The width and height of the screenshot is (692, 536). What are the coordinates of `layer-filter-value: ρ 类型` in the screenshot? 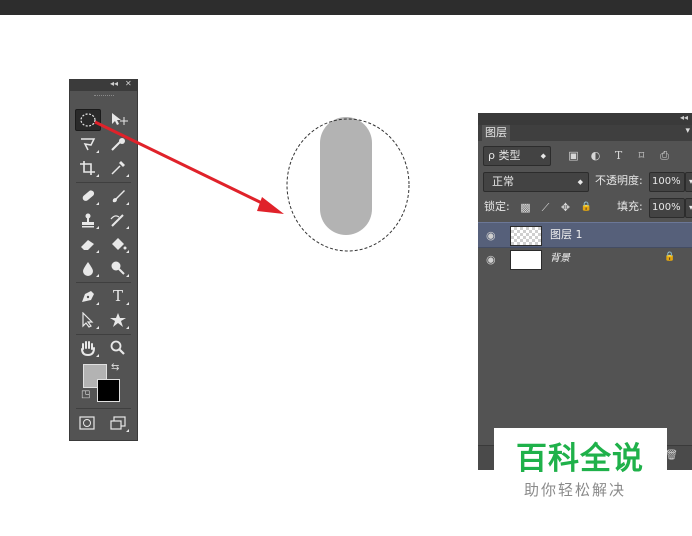 It's located at (504, 155).